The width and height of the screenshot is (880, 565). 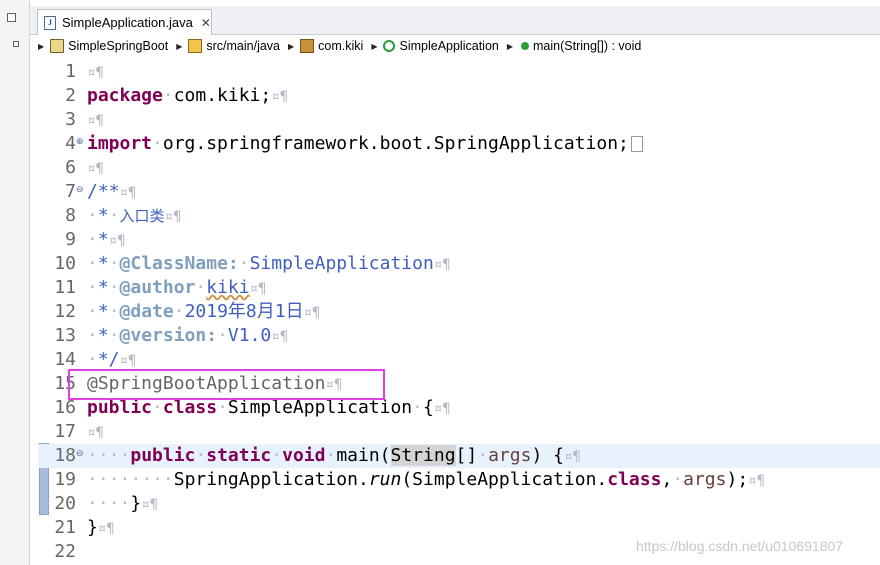 What do you see at coordinates (16, 44) in the screenshot?
I see `restore-icon` at bounding box center [16, 44].